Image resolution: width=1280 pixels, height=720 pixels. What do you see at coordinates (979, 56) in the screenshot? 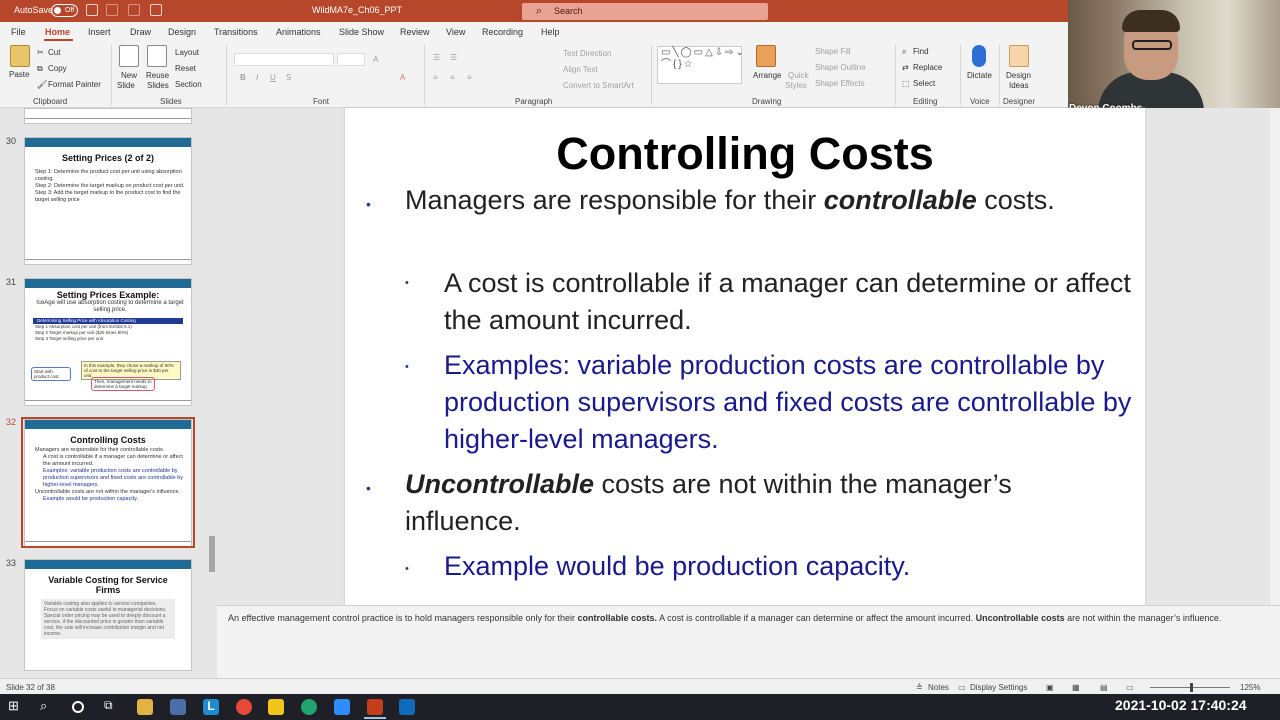
I see `microphone-icon` at bounding box center [979, 56].